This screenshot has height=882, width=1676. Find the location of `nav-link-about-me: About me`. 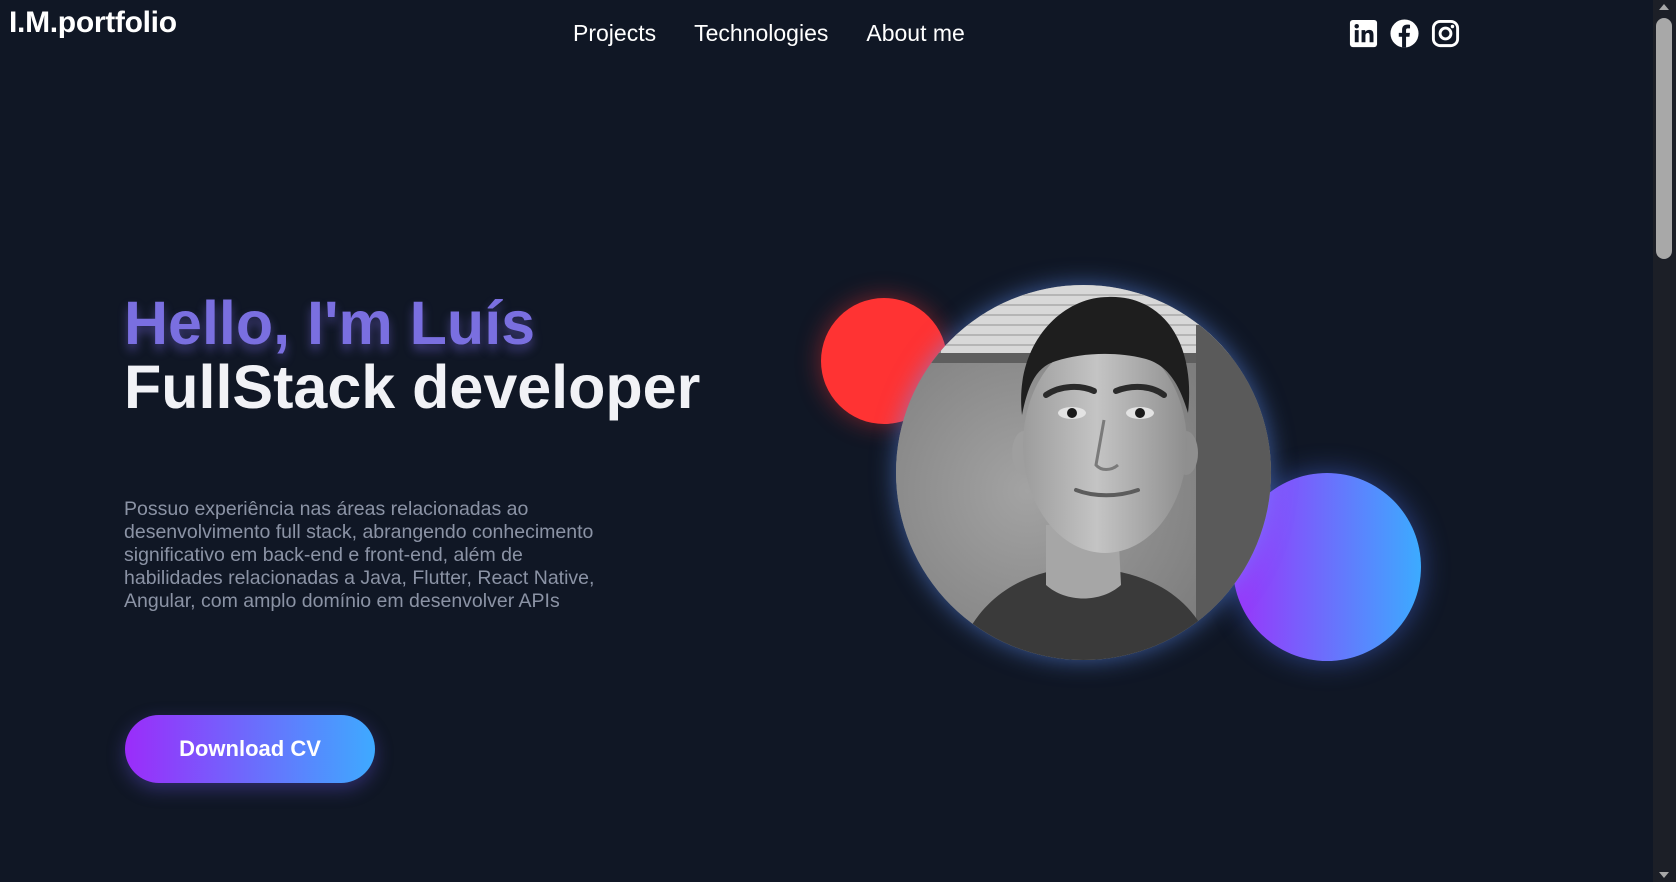

nav-link-about-me: About me is located at coordinates (915, 33).